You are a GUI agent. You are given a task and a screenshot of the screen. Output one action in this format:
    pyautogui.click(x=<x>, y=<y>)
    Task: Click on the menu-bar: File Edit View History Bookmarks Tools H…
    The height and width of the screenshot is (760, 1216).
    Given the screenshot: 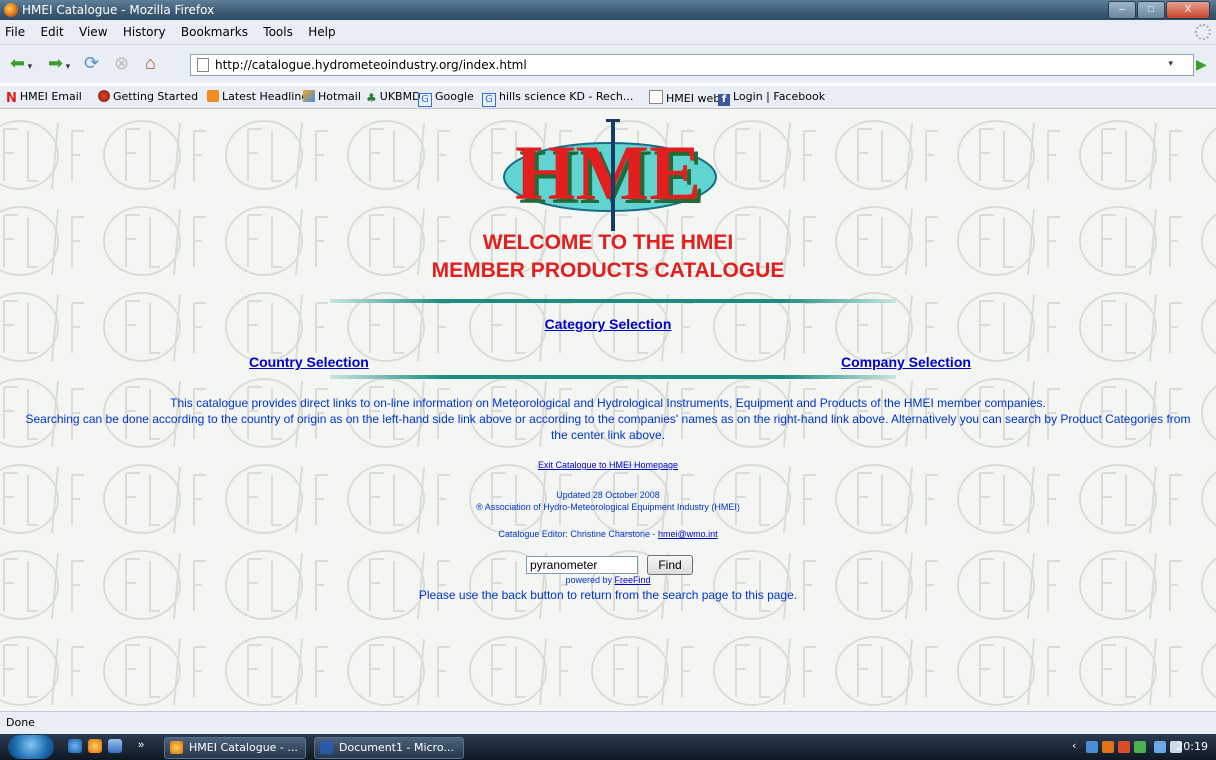 What is the action you would take?
    pyautogui.click(x=608, y=32)
    